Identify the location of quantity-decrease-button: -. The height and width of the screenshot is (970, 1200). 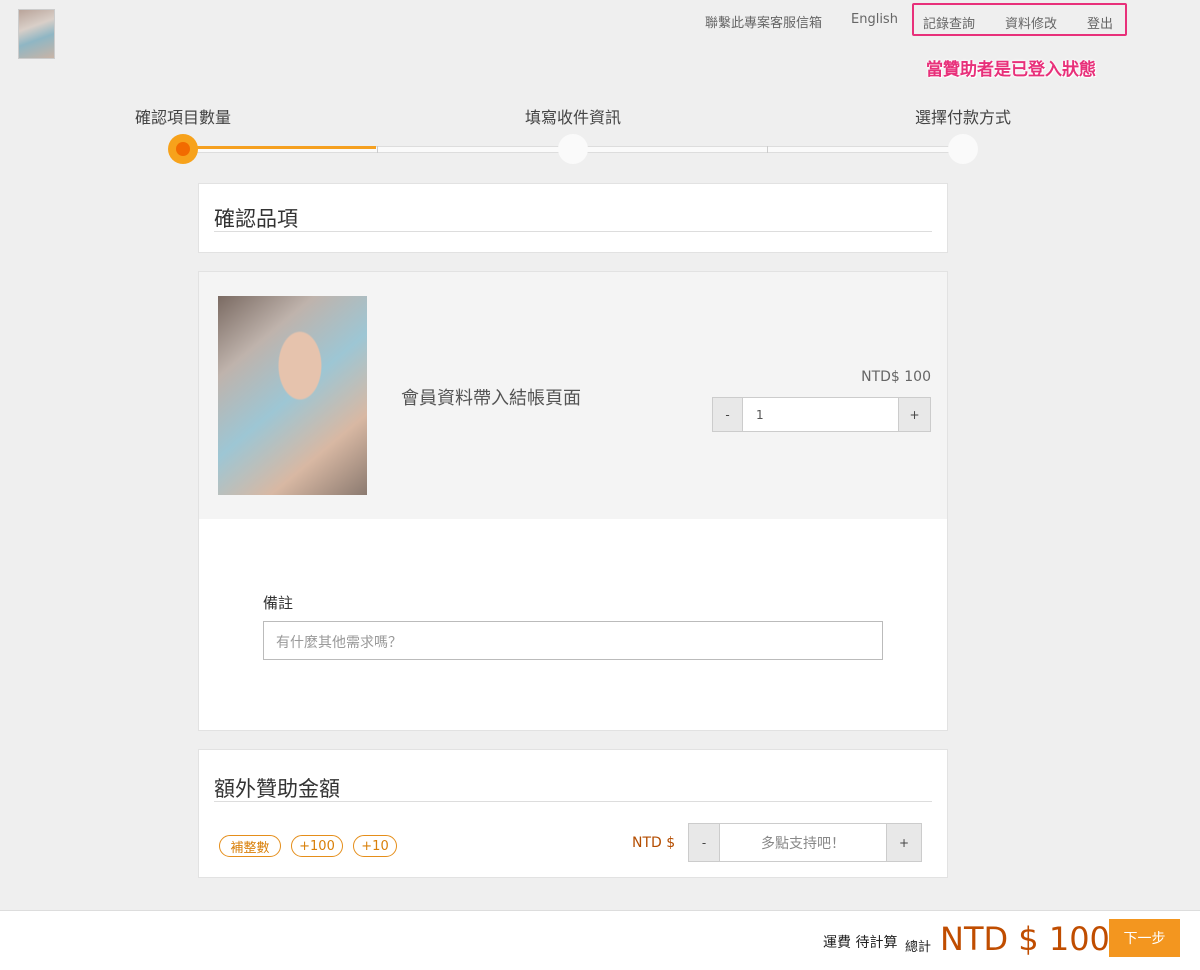
(727, 414).